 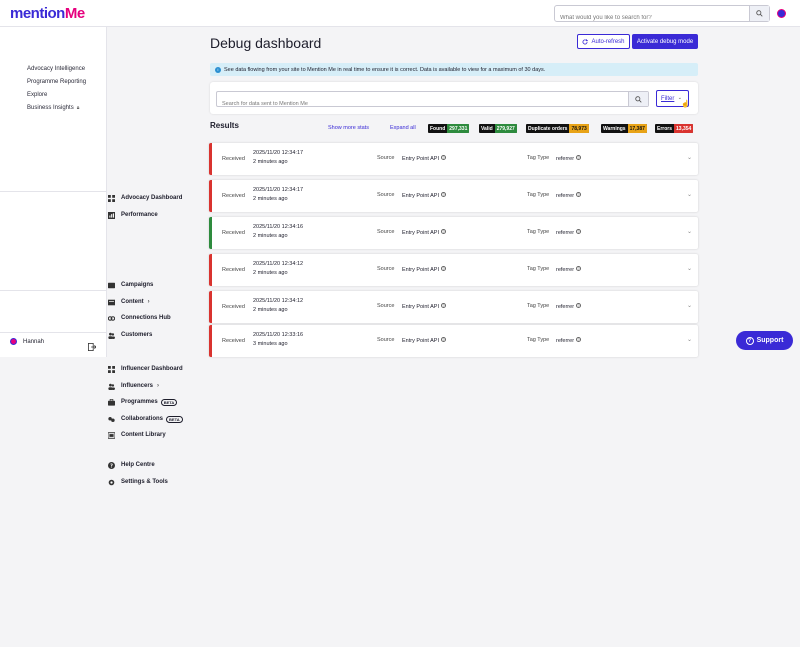 What do you see at coordinates (50, 108) in the screenshot?
I see `sidebar-item-label: Business Insights` at bounding box center [50, 108].